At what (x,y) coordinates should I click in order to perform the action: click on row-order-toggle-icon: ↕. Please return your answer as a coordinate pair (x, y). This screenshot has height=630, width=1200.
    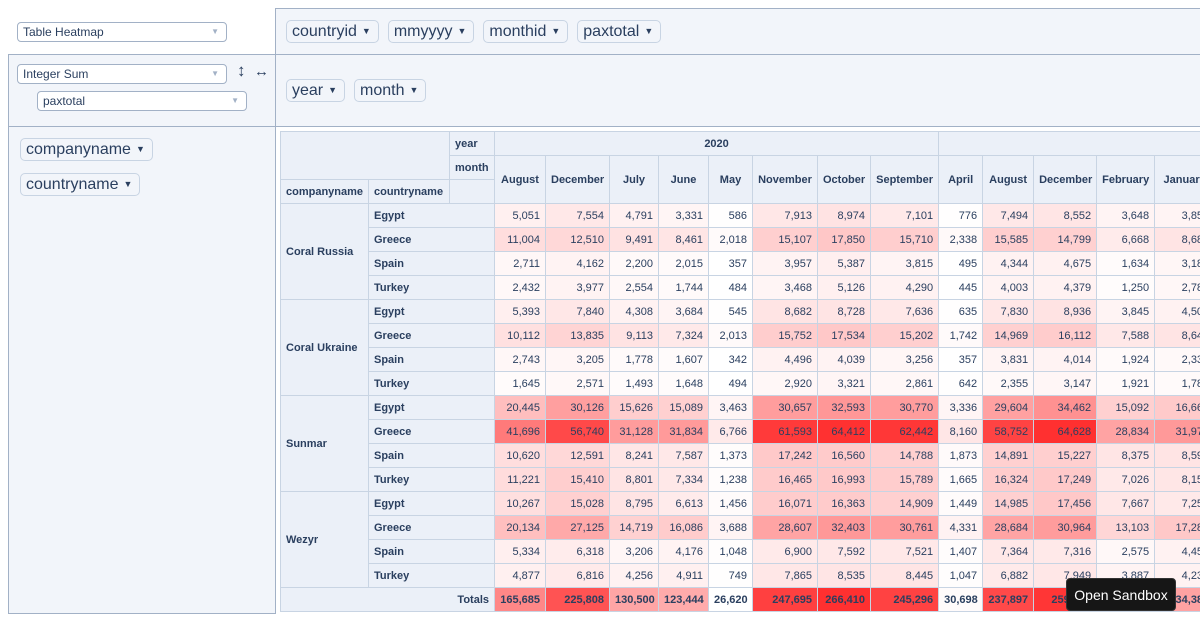
    Looking at the image, I should click on (241, 71).